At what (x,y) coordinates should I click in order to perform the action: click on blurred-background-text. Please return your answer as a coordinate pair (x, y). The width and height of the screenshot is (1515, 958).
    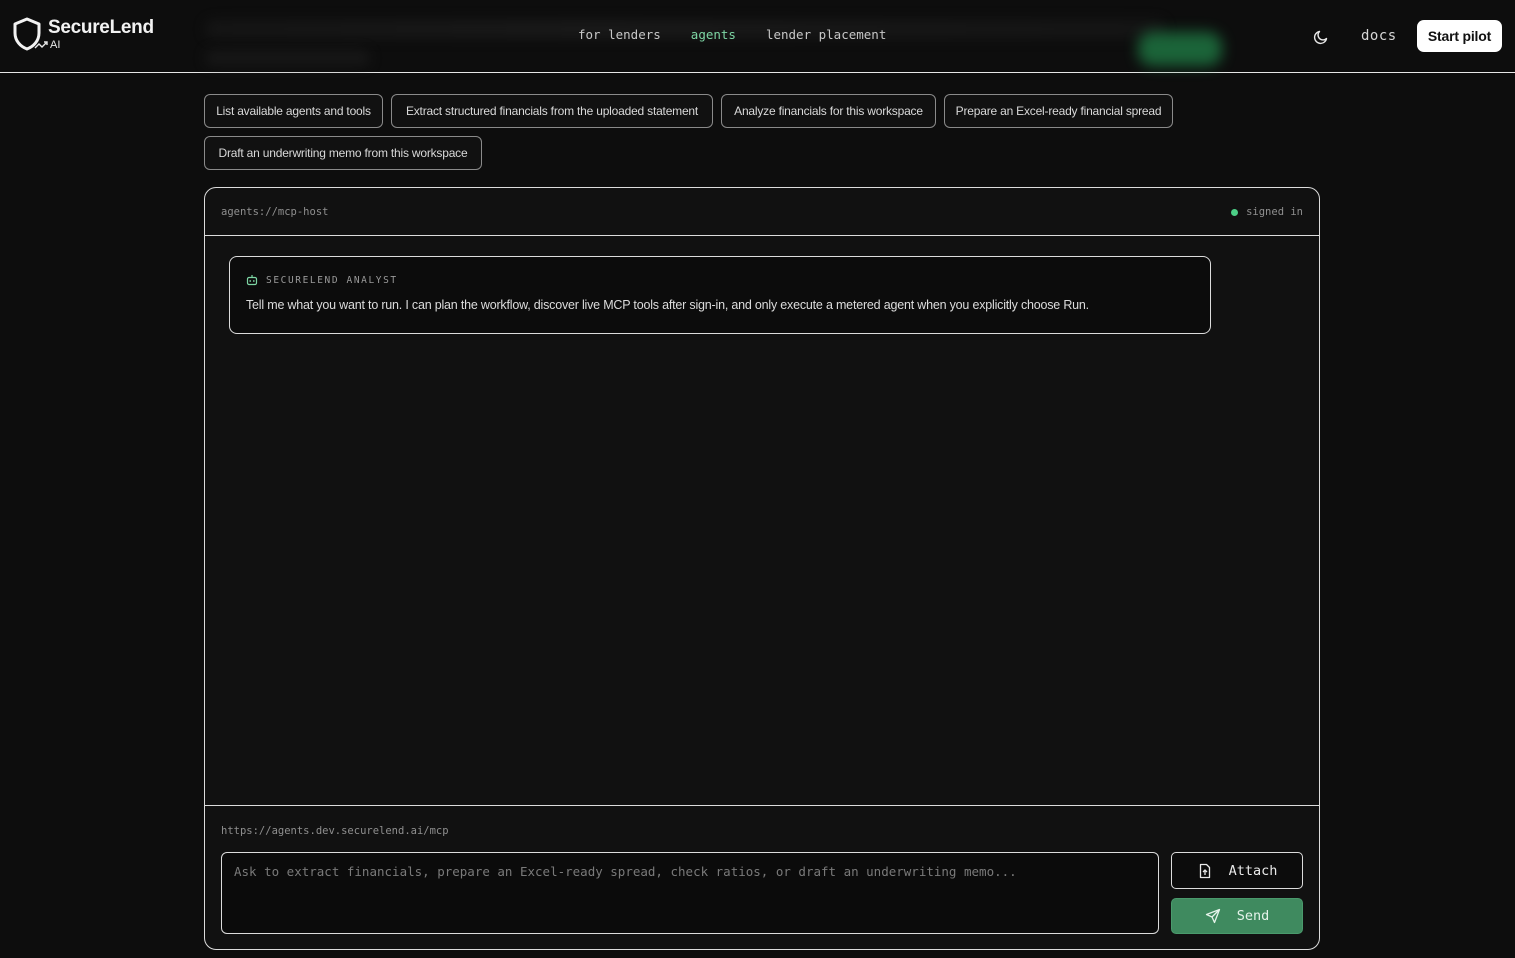
    Looking at the image, I should click on (287, 58).